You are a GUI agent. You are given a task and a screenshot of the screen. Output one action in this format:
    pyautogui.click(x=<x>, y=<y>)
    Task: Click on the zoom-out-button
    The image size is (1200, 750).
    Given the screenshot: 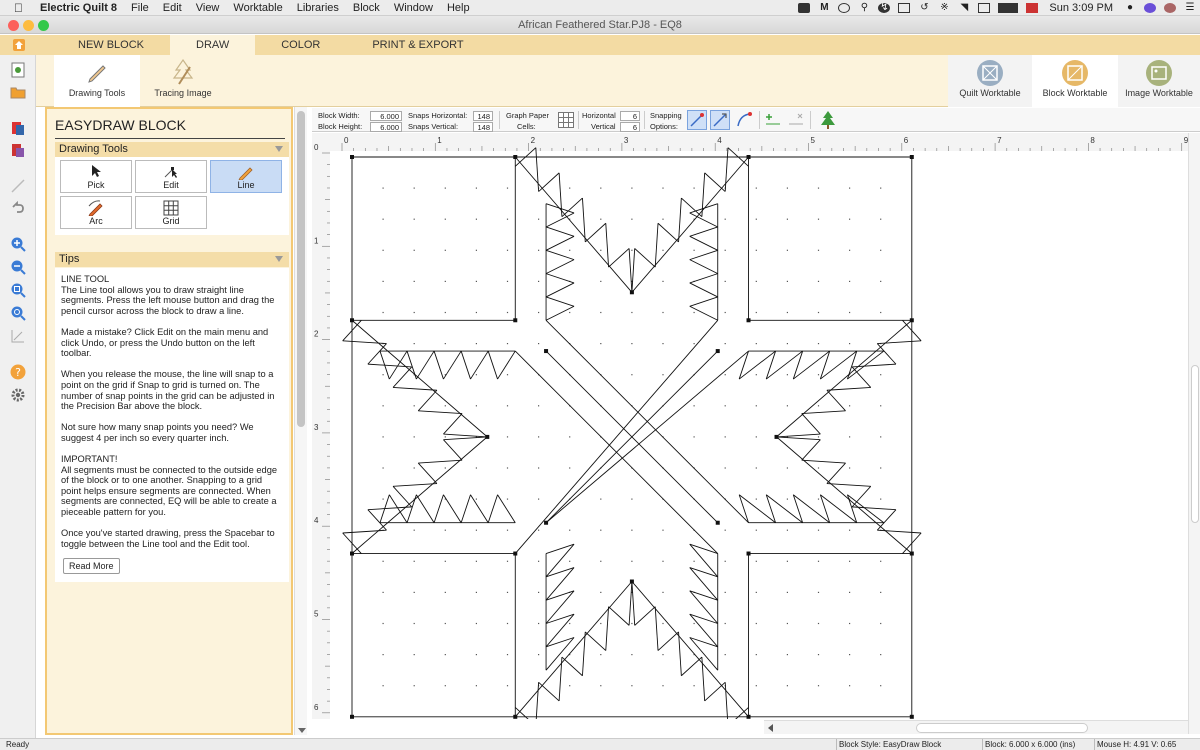 What is the action you would take?
    pyautogui.click(x=18, y=267)
    